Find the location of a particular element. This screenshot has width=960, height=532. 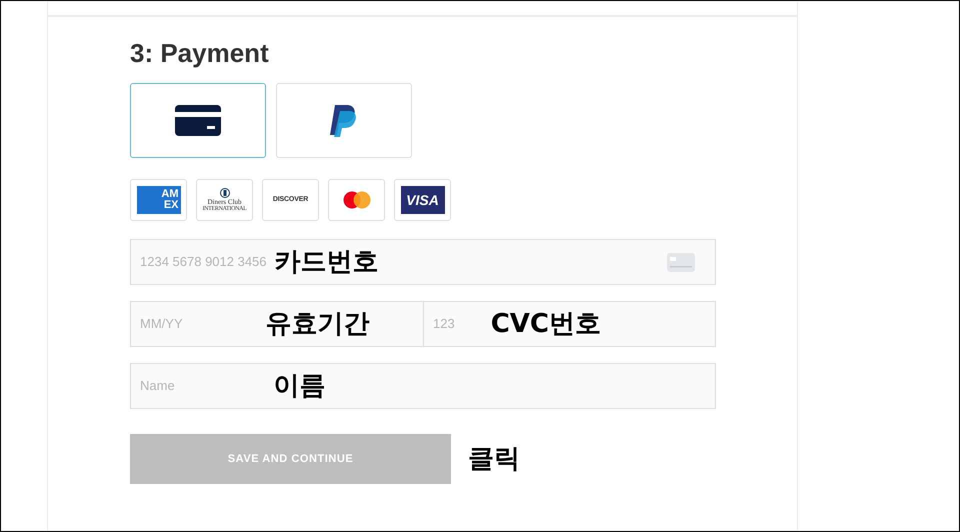

amex-text: AM EX is located at coordinates (169, 200).